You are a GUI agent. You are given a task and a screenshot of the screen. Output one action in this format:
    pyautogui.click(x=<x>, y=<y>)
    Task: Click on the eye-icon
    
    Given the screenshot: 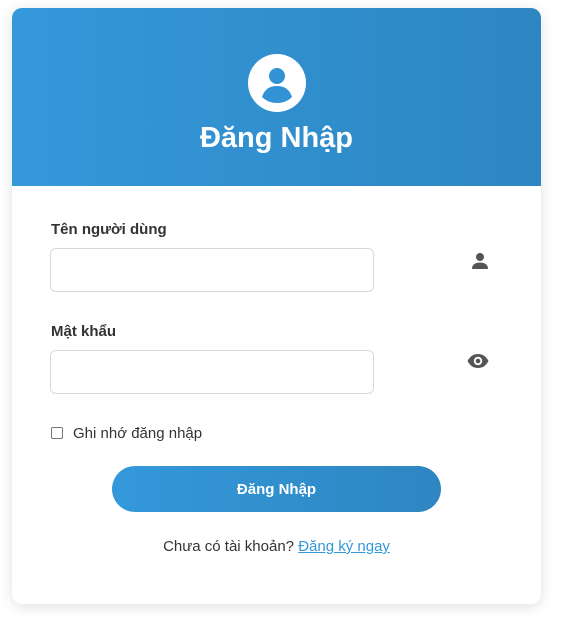 What is the action you would take?
    pyautogui.click(x=478, y=361)
    